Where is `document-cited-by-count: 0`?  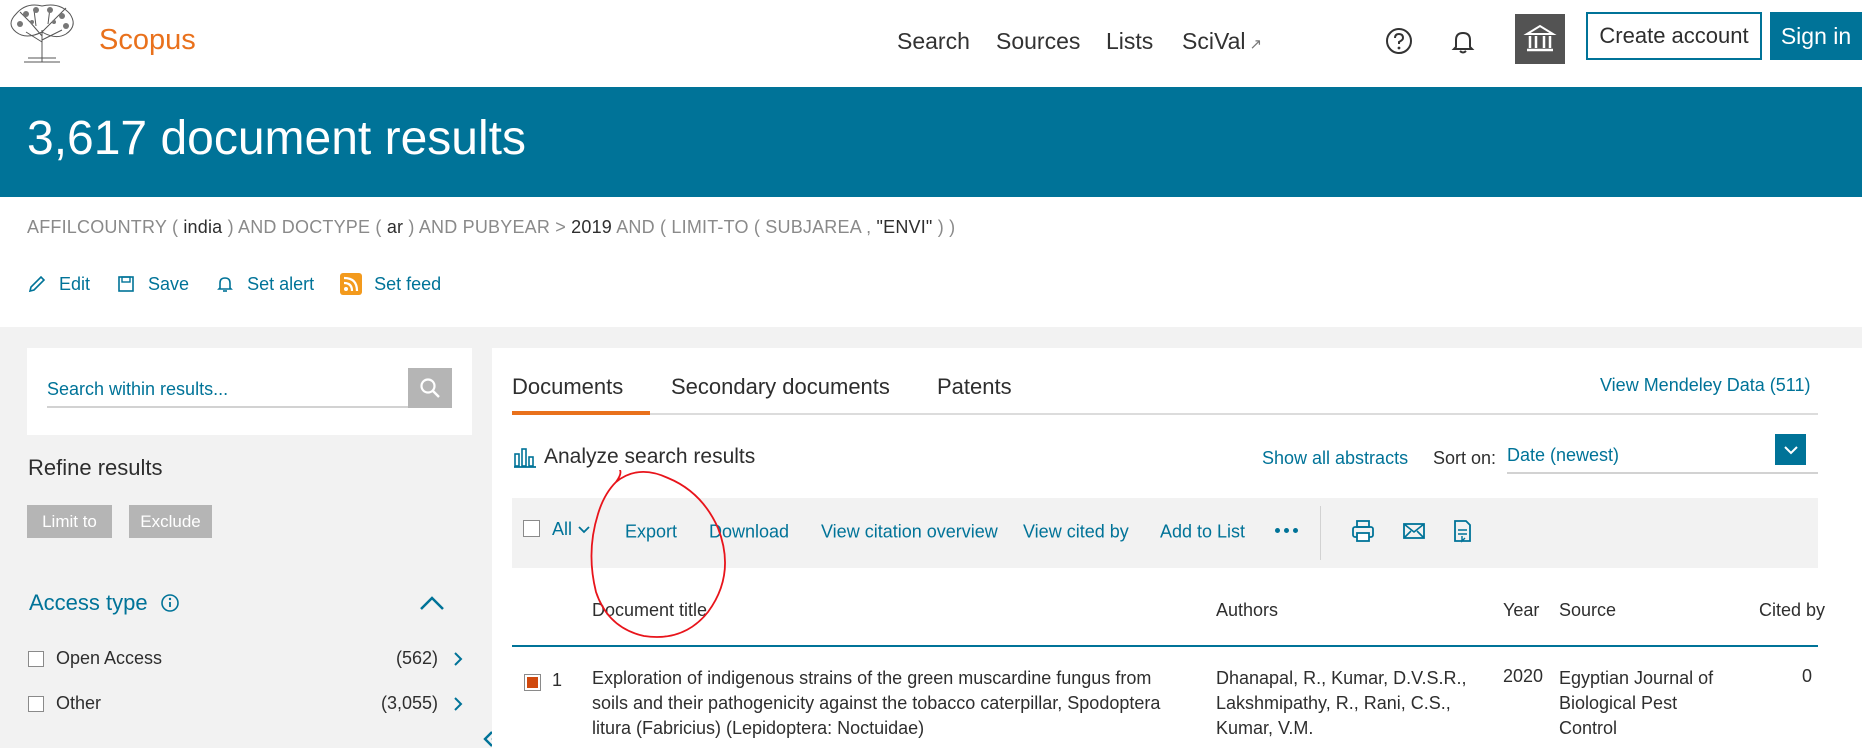
document-cited-by-count: 0 is located at coordinates (1807, 676).